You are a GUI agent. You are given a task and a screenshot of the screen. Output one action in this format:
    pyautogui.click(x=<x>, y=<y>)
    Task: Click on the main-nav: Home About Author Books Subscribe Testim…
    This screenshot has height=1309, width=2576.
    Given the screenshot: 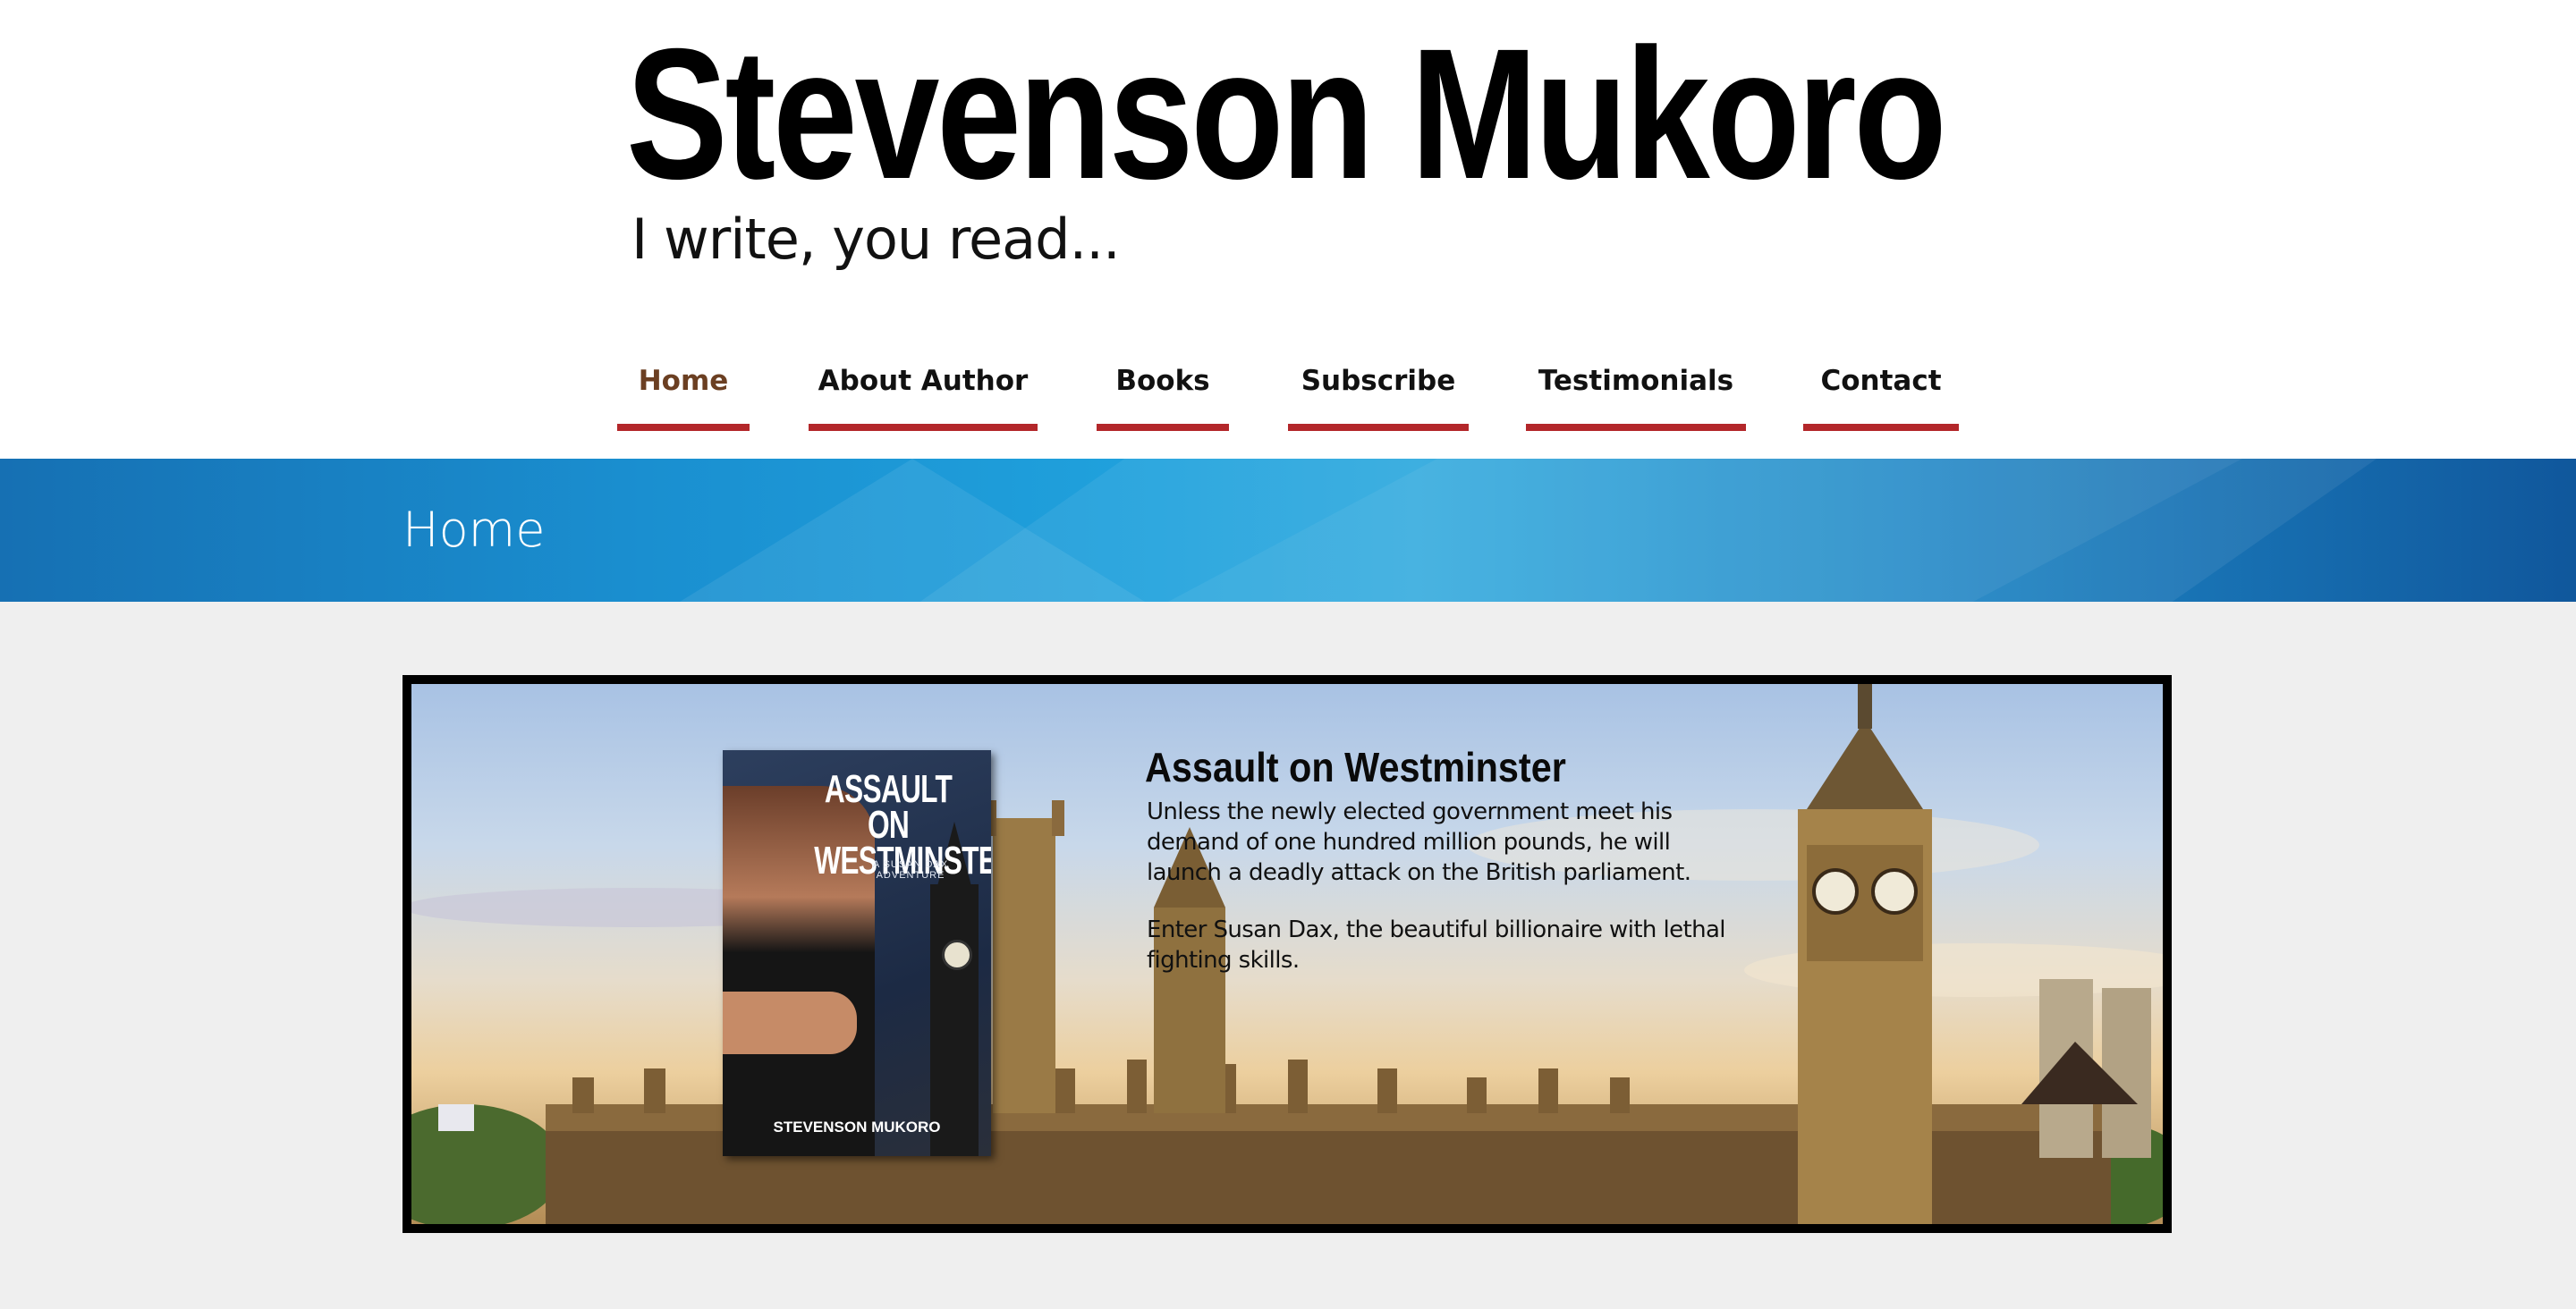 What is the action you would take?
    pyautogui.click(x=1288, y=388)
    